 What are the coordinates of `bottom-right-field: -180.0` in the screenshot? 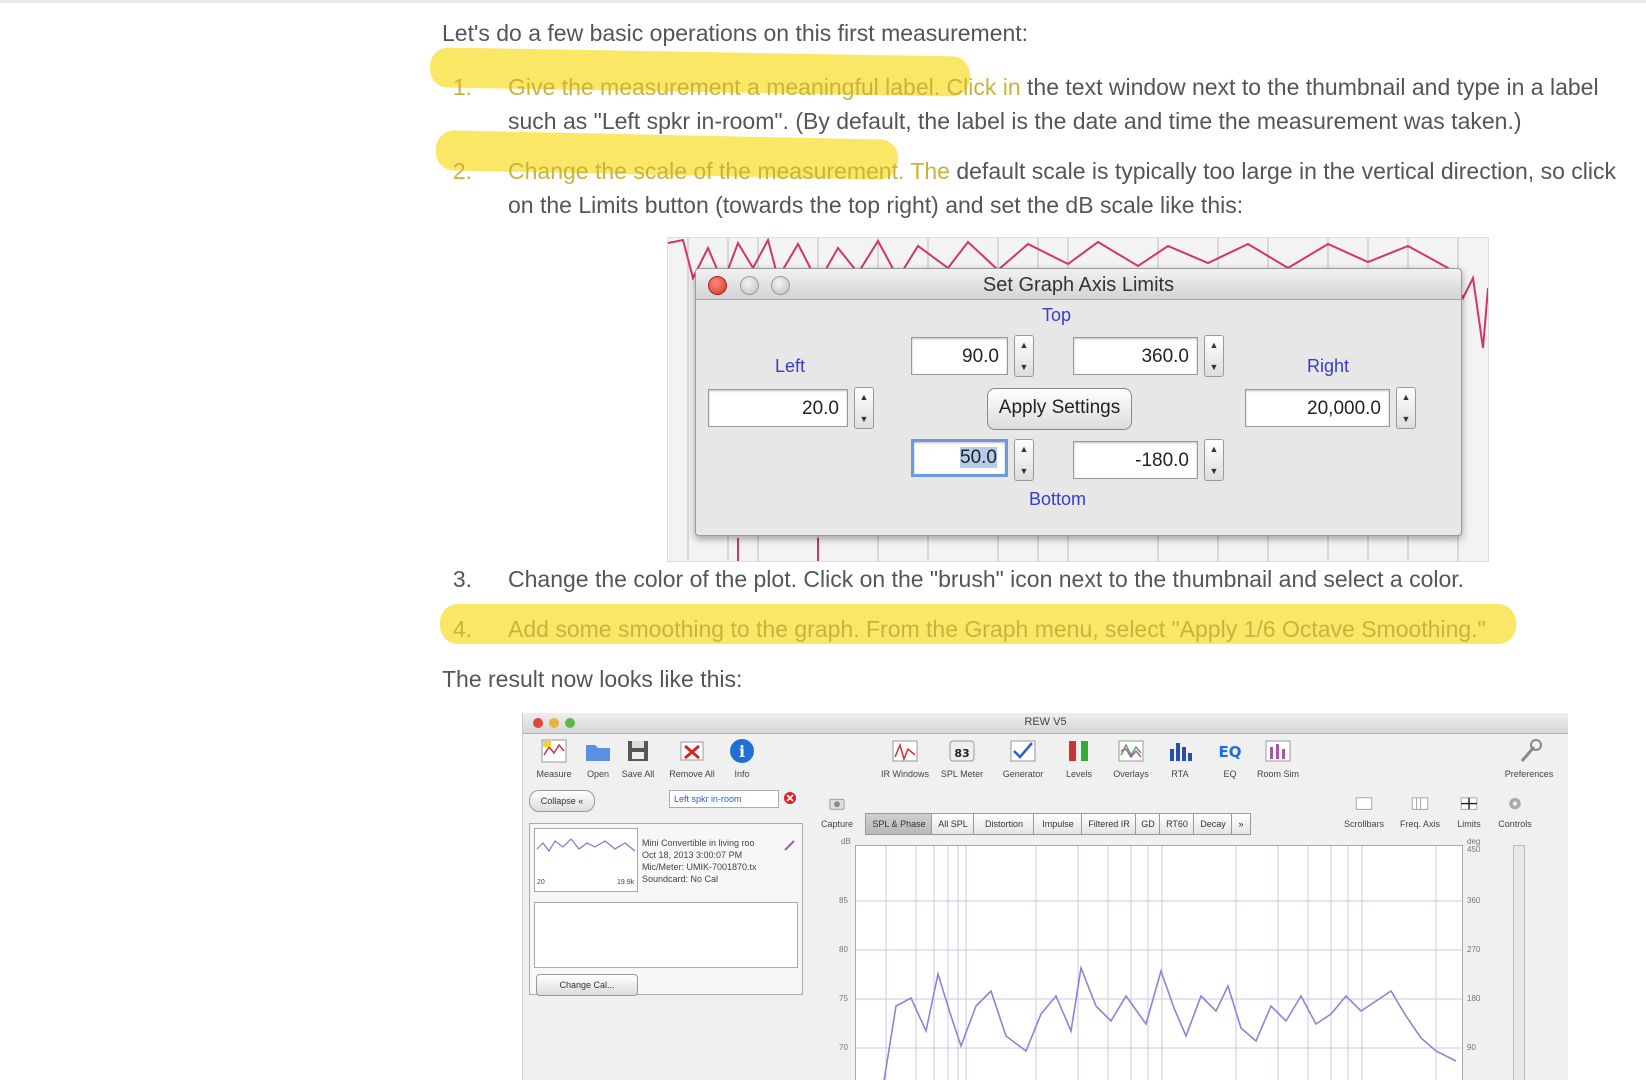 It's located at (1135, 460).